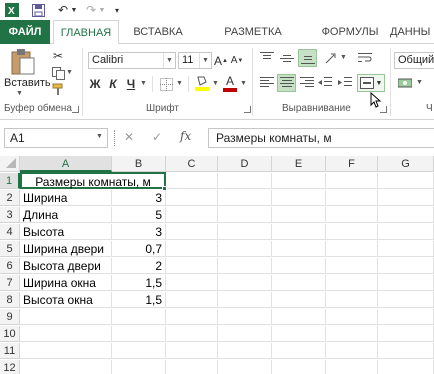 The image size is (434, 374). What do you see at coordinates (38, 10) in the screenshot?
I see `save-icon` at bounding box center [38, 10].